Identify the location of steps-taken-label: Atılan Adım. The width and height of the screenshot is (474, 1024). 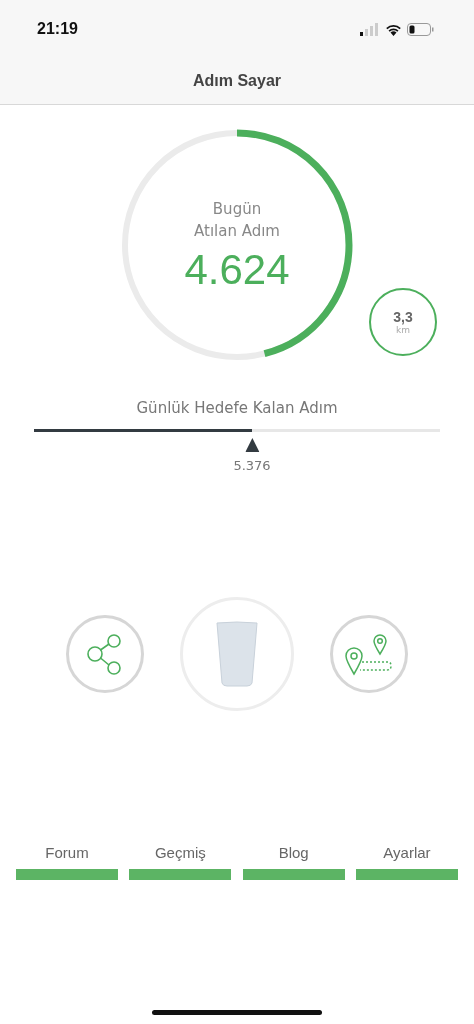
(237, 231).